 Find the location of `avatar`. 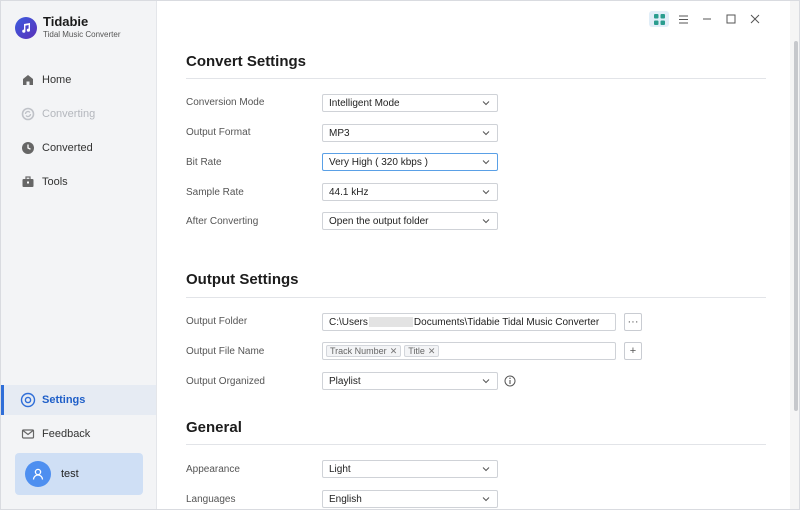

avatar is located at coordinates (38, 474).